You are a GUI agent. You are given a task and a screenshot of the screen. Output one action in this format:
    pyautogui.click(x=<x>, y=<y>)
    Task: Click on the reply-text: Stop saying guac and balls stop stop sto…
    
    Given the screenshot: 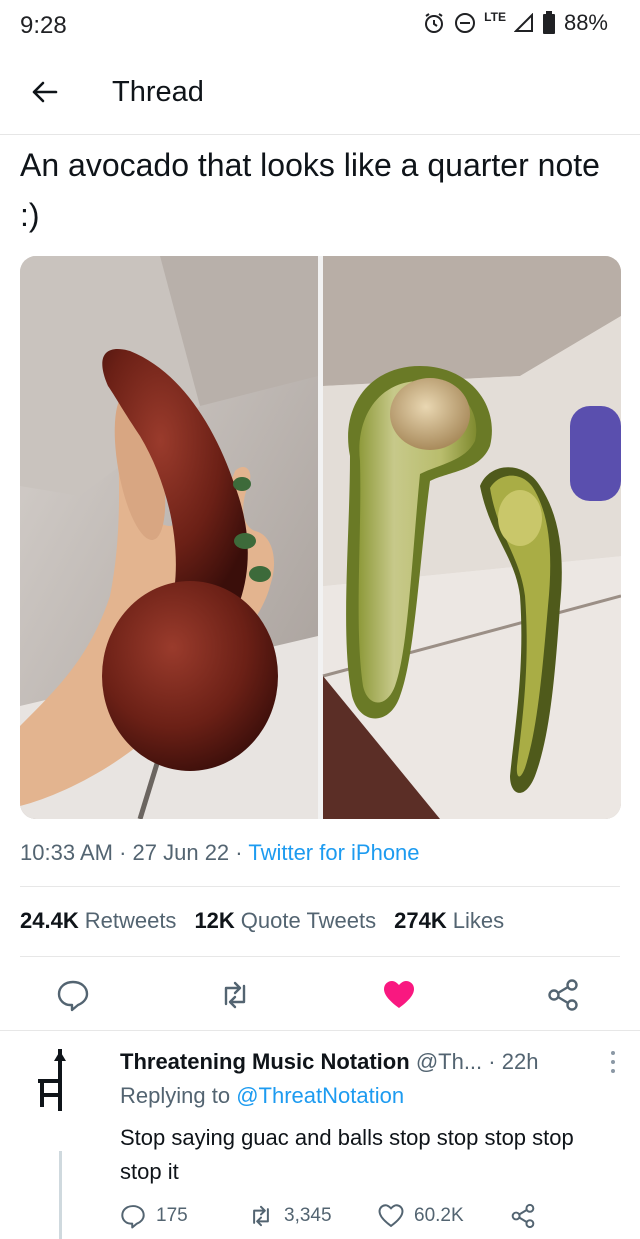 What is the action you would take?
    pyautogui.click(x=347, y=1154)
    